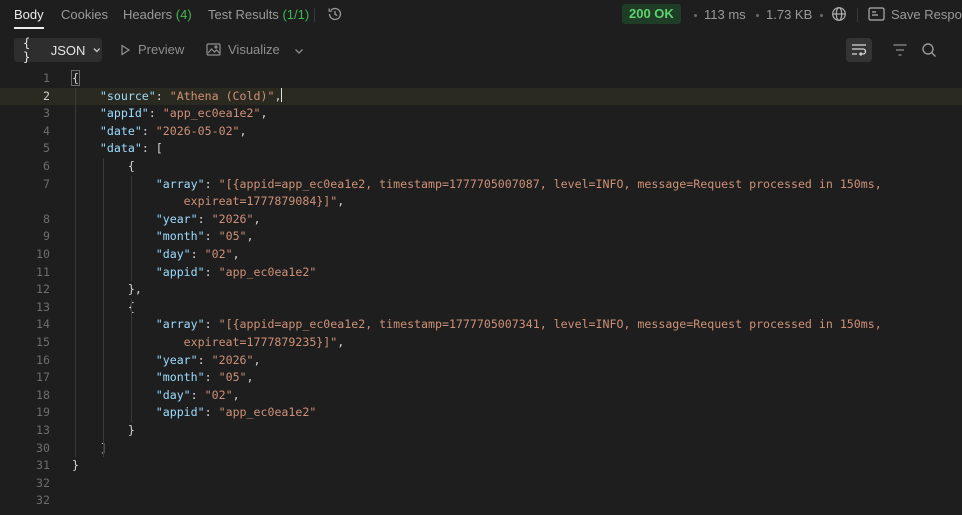 The height and width of the screenshot is (515, 962). I want to click on tab-test-results-label: Test Results, so click(243, 14).